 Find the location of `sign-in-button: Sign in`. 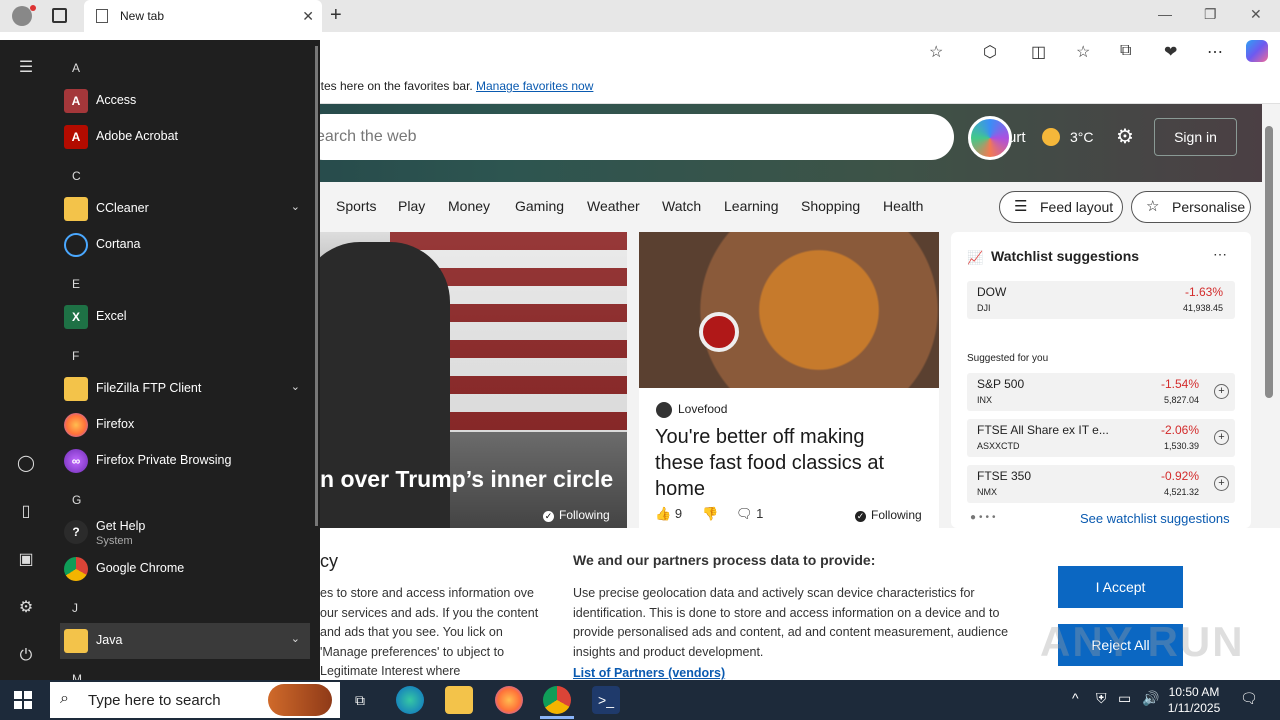

sign-in-button: Sign in is located at coordinates (1195, 137).